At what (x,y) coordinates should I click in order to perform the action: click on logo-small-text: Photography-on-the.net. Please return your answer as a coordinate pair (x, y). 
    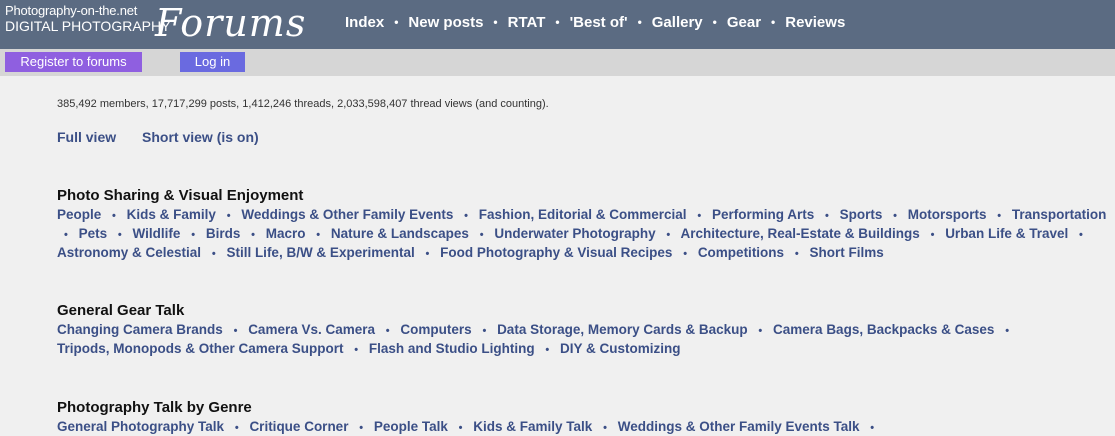
    Looking at the image, I should click on (71, 10).